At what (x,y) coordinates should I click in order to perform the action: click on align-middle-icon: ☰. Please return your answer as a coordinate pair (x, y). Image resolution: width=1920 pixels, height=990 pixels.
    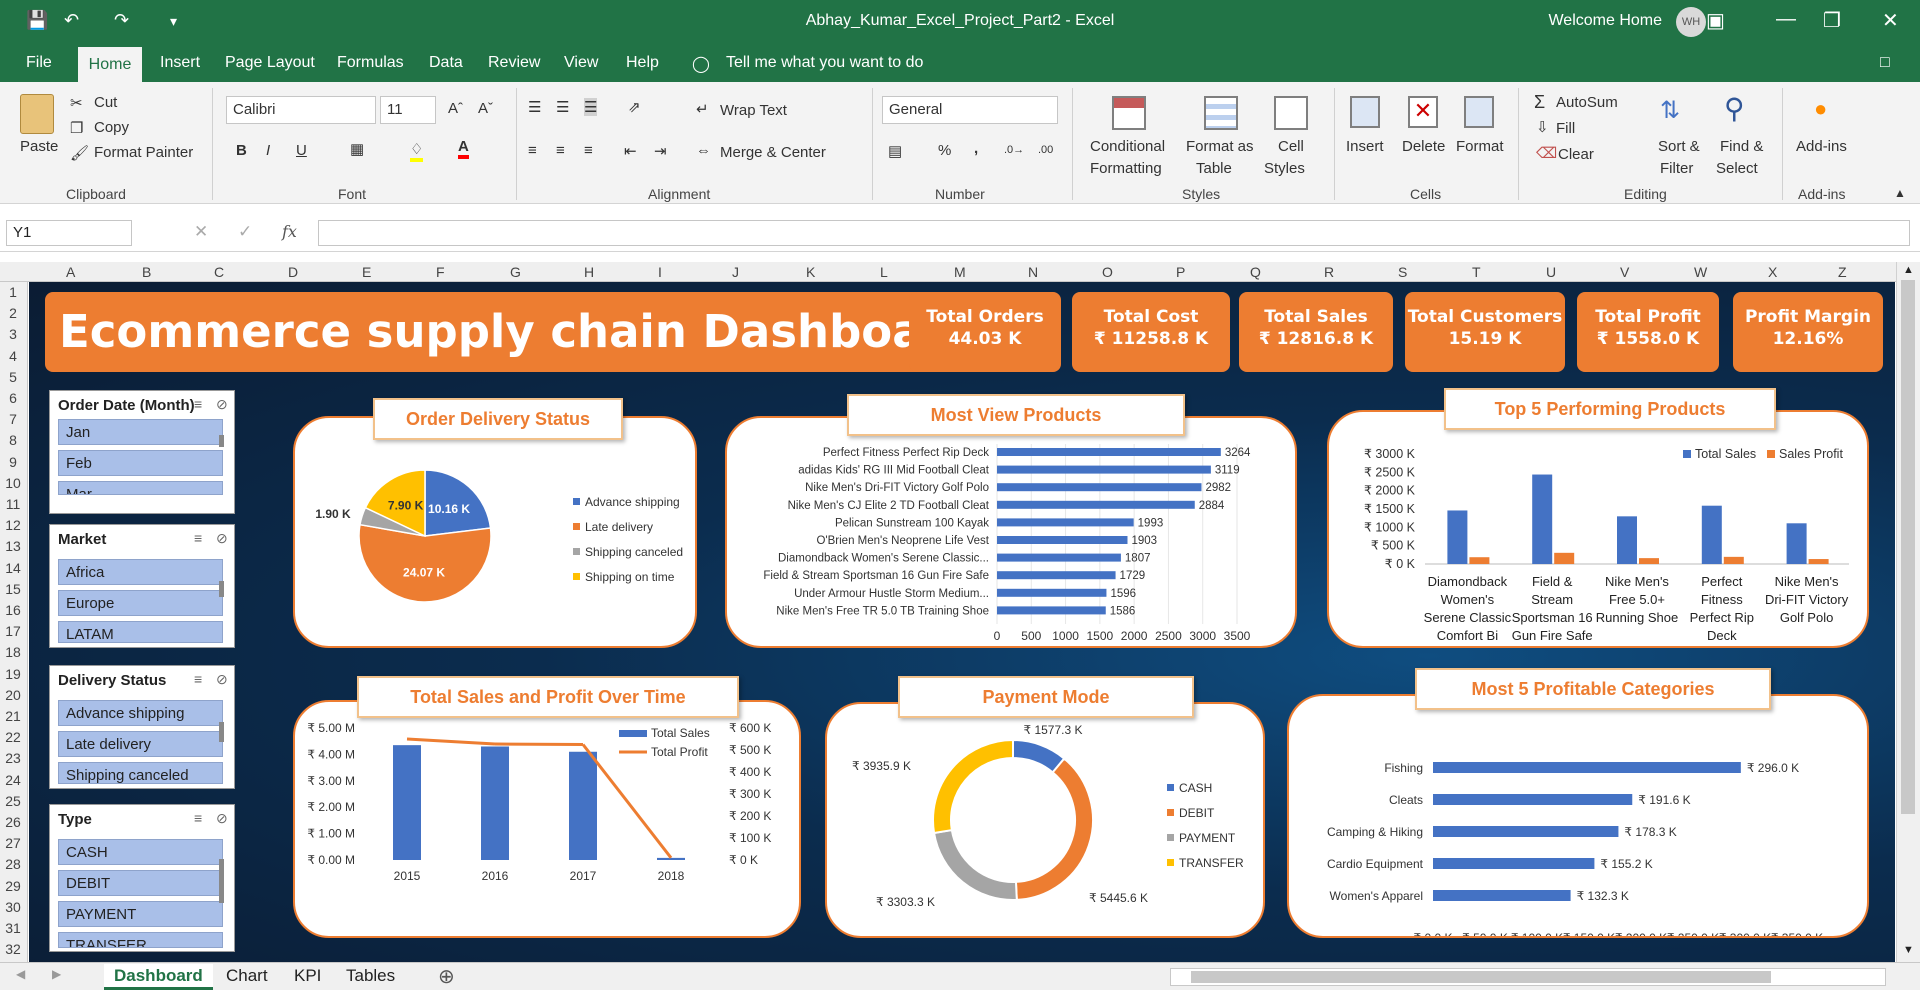
    Looking at the image, I should click on (562, 107).